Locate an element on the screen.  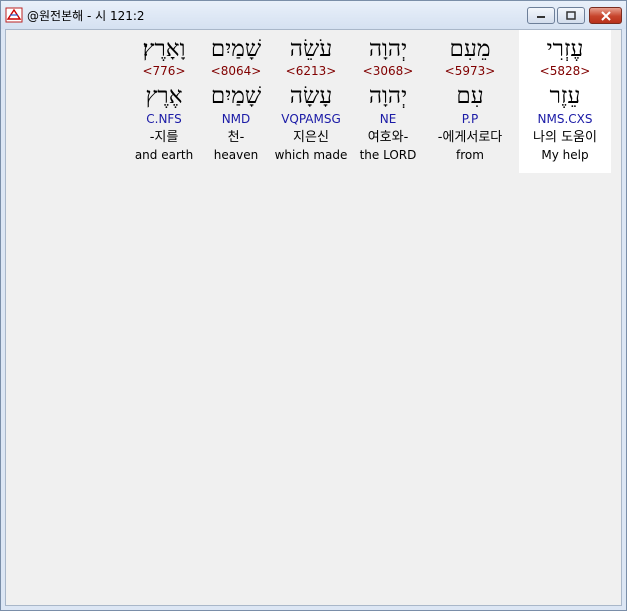
hebrew-lemma: עִם is located at coordinates (470, 96).